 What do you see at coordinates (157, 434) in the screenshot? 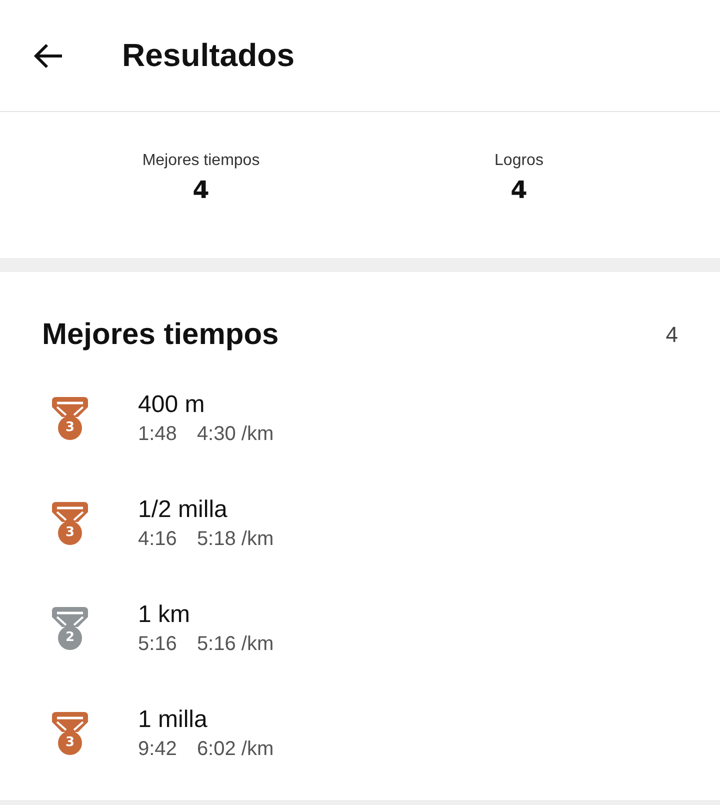
I see `record-time: 1:48` at bounding box center [157, 434].